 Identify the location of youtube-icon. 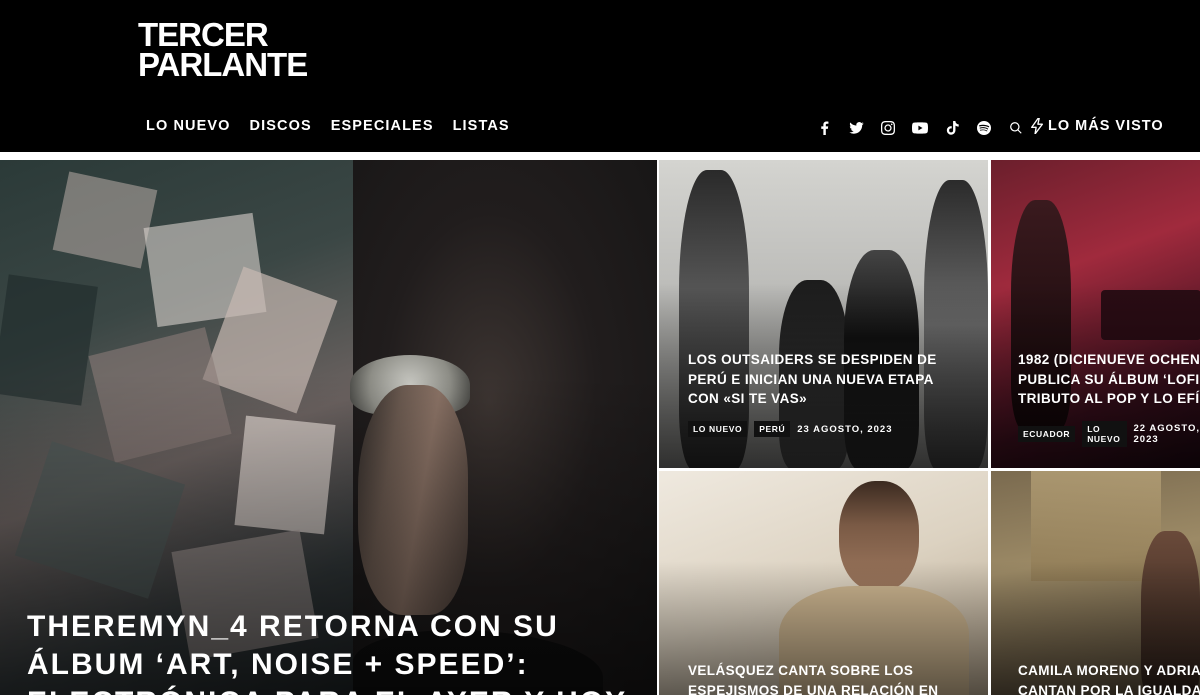
(920, 128).